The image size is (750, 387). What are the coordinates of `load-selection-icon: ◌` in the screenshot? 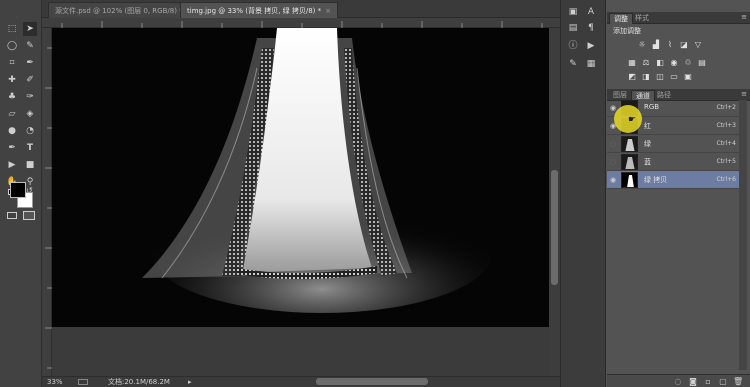 It's located at (678, 381).